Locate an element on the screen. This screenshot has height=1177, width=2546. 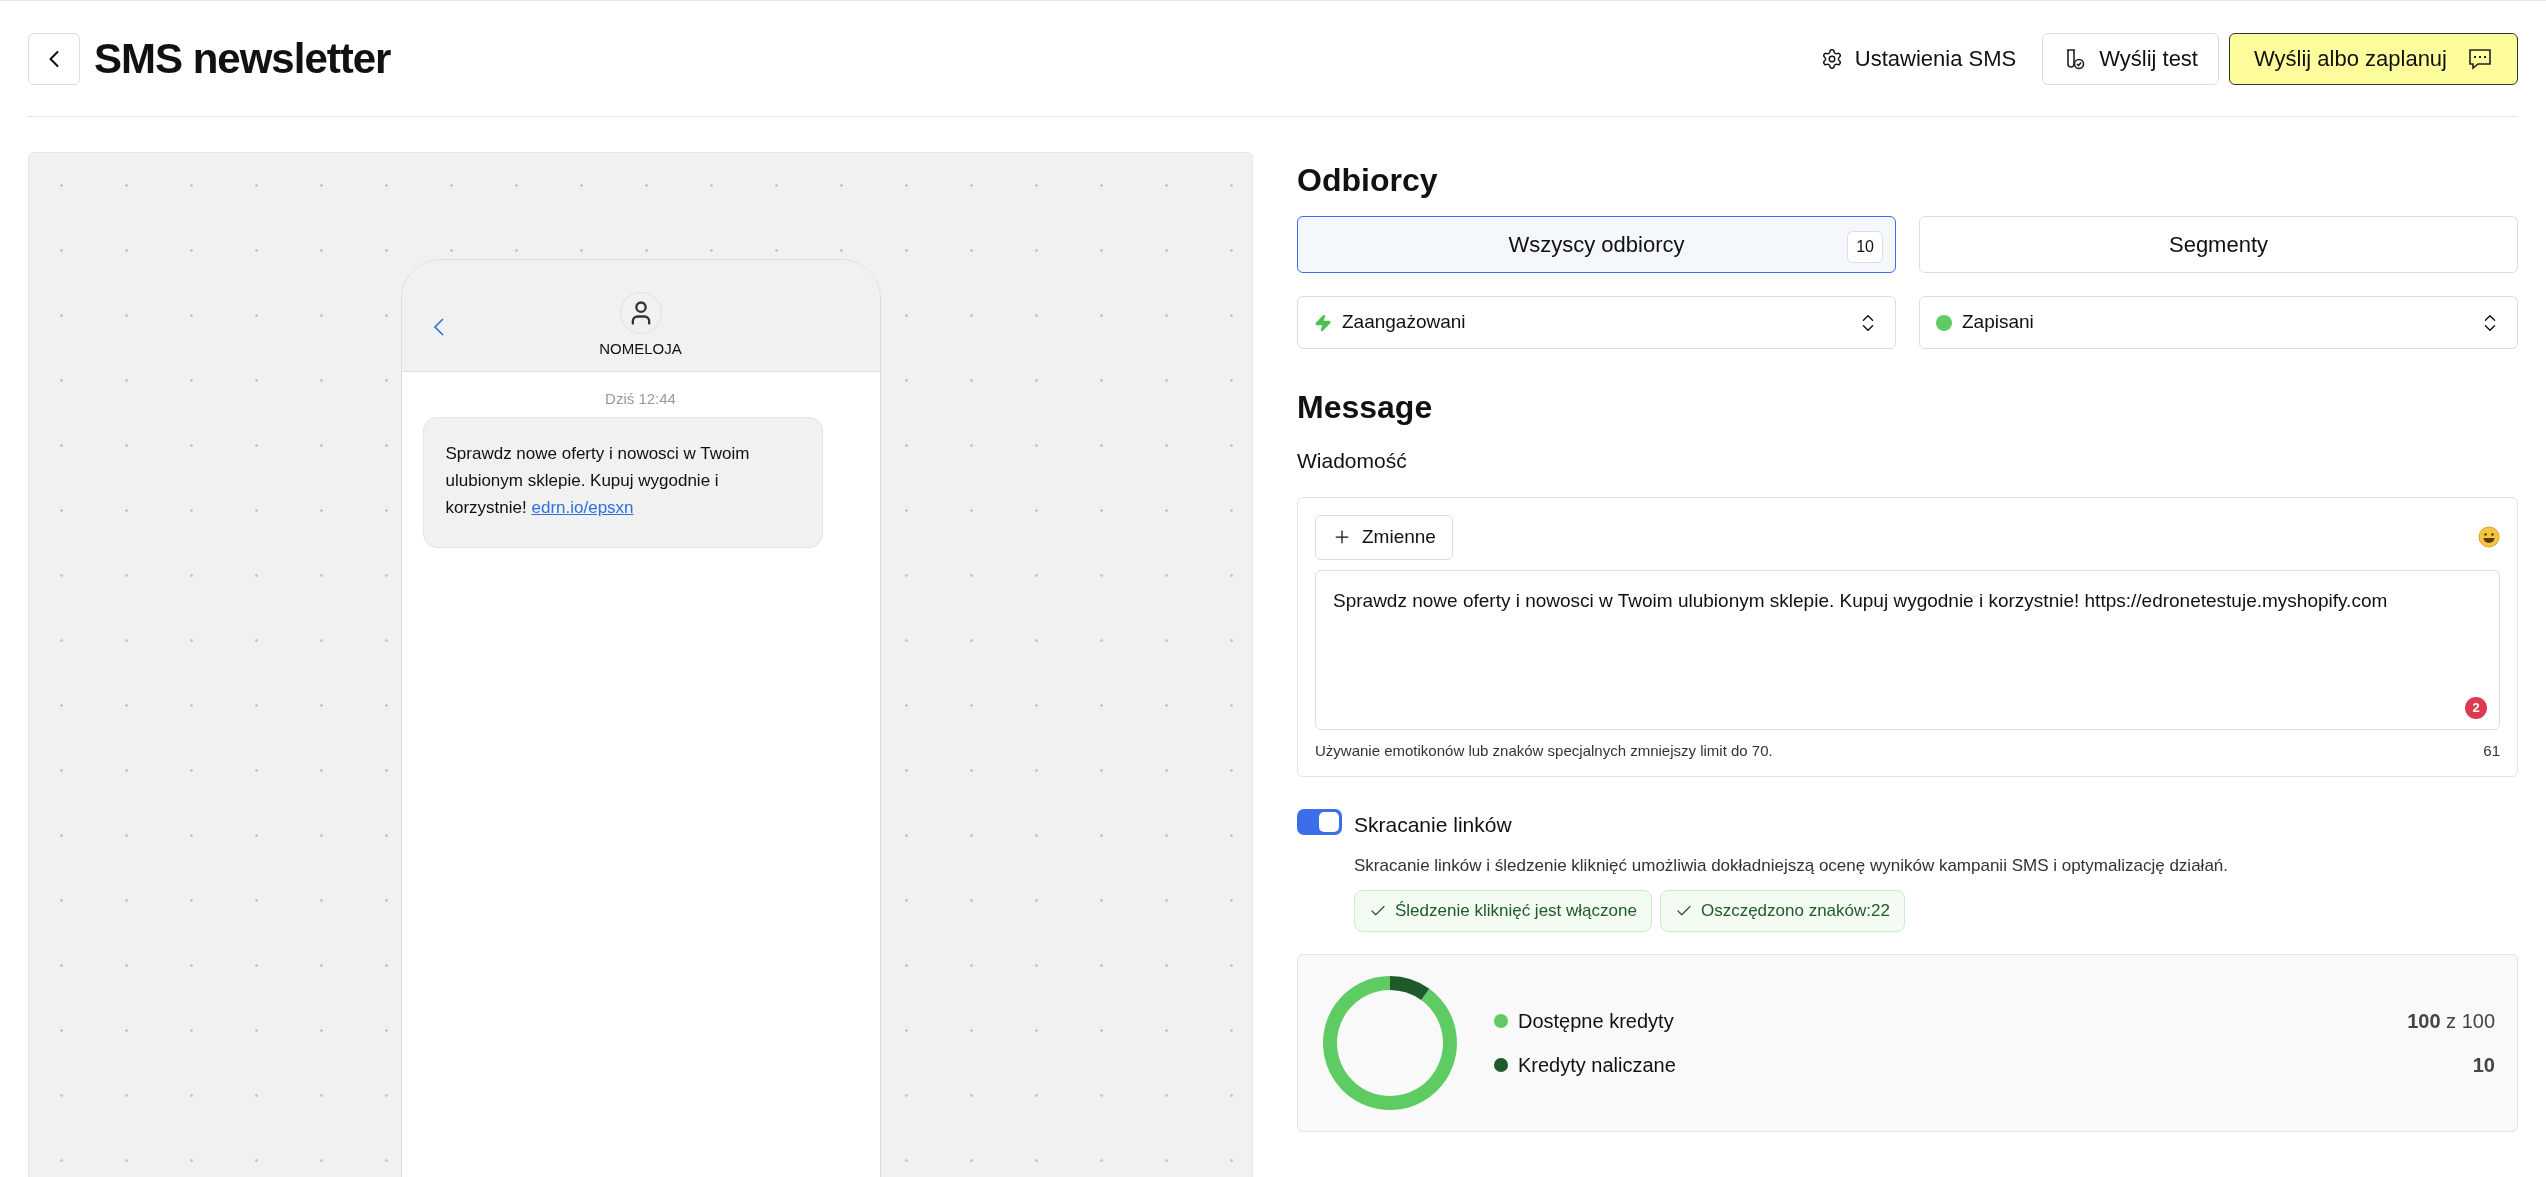
description-text: Skracanie linków i śledzenie kliknięć umożliwia dokładniejszą ocenę wyników kampanii SMS i optymalizację działań. is located at coordinates (1791, 865).